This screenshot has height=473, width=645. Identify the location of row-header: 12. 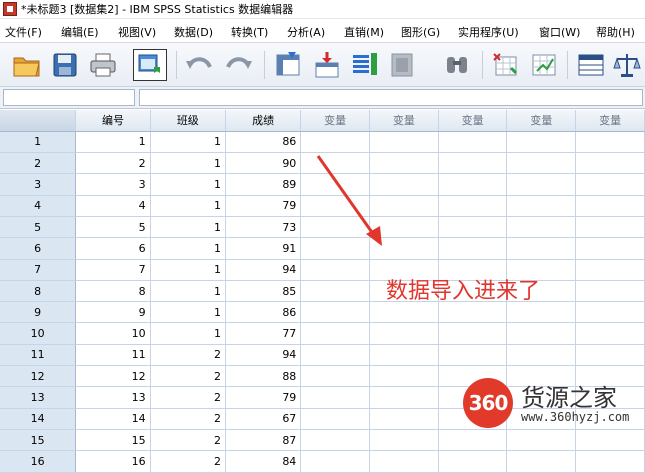
(38, 376).